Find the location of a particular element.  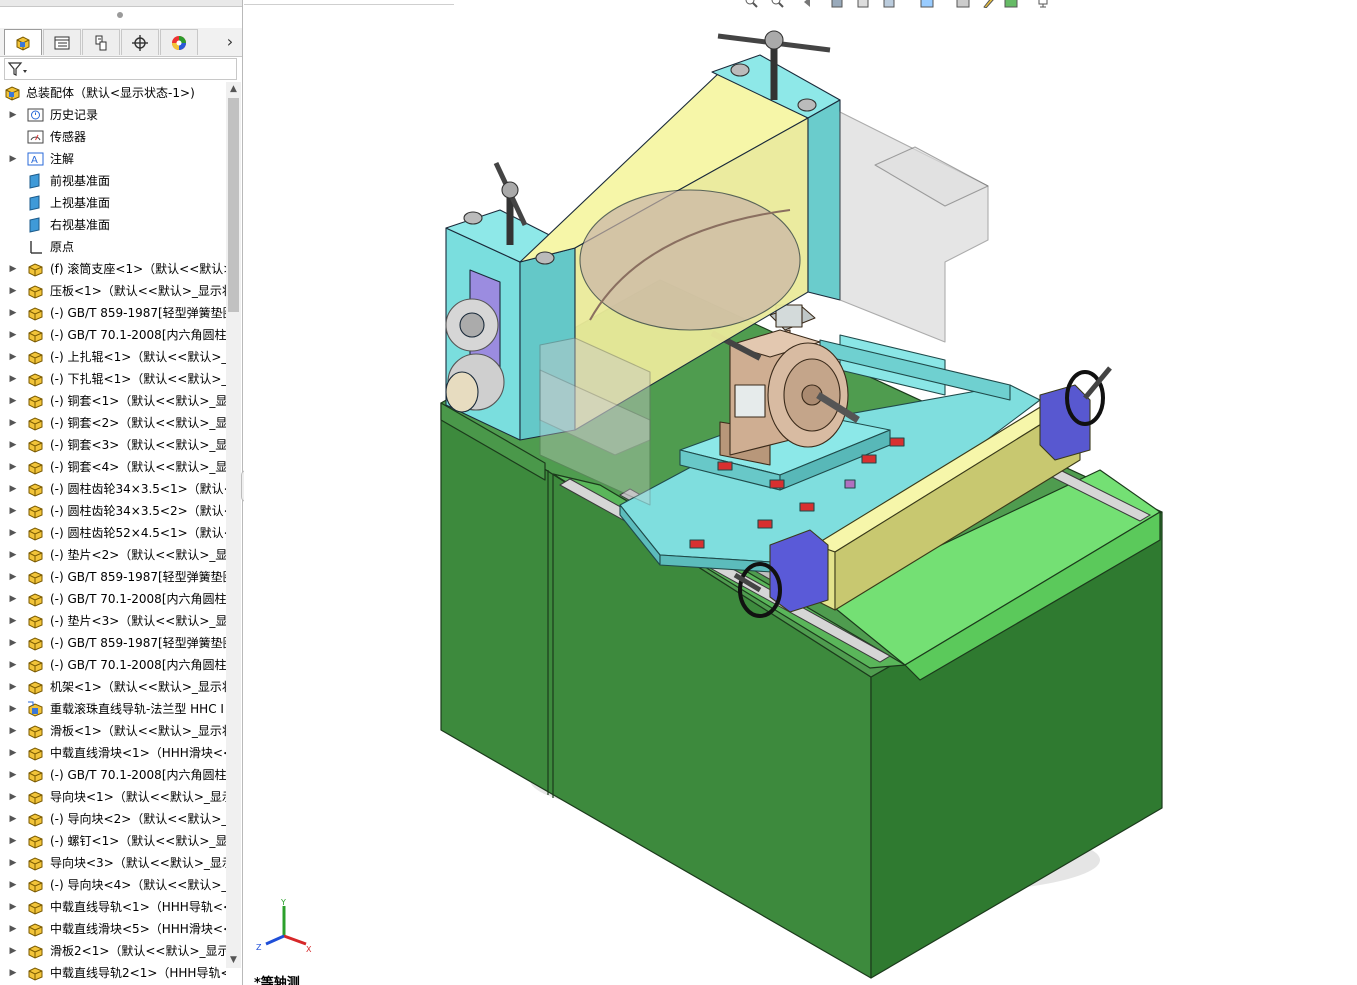

tree-filter-box is located at coordinates (120, 69).